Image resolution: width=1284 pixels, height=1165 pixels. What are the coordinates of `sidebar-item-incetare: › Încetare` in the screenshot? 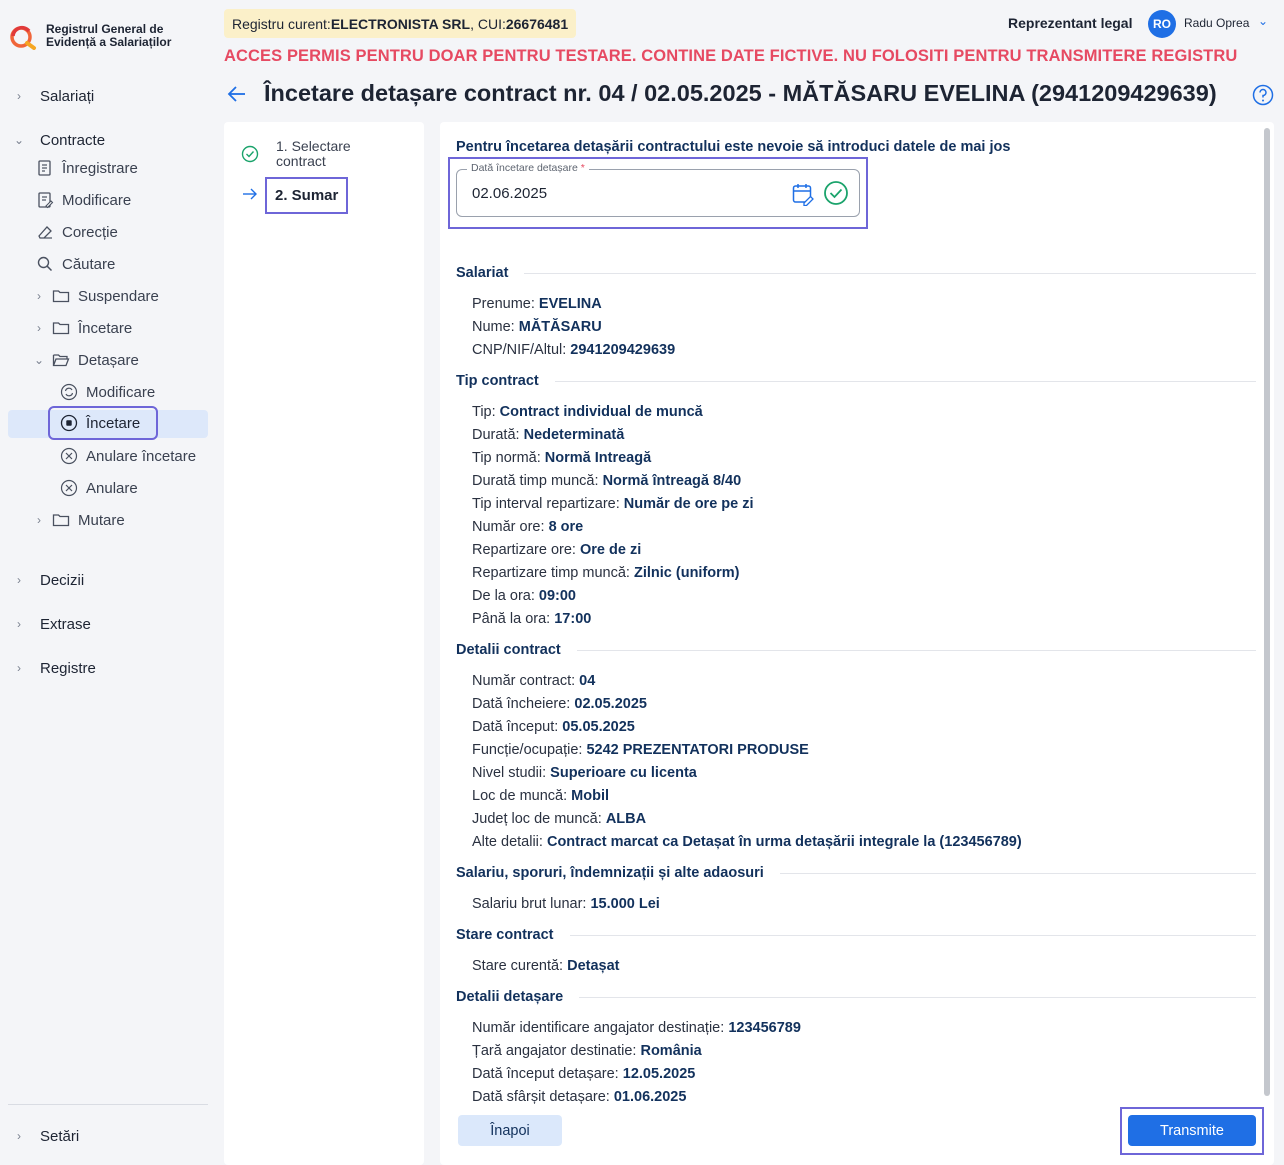 It's located at (120, 328).